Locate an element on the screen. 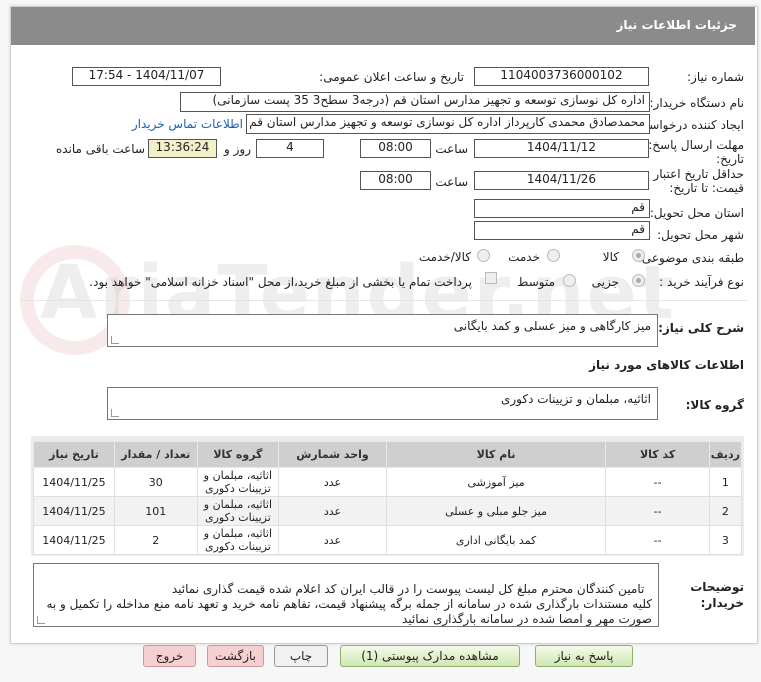  remaining-time-label: ساعت باقی مانده is located at coordinates (100, 149).